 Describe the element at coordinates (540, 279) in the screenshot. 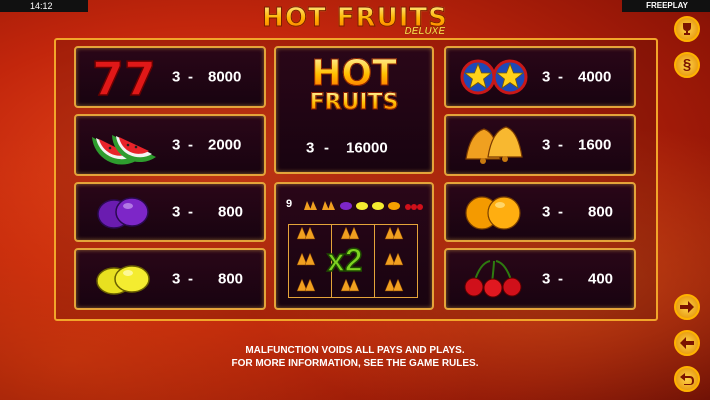

I see `pay-cell-cherry: 3 - 400` at that location.